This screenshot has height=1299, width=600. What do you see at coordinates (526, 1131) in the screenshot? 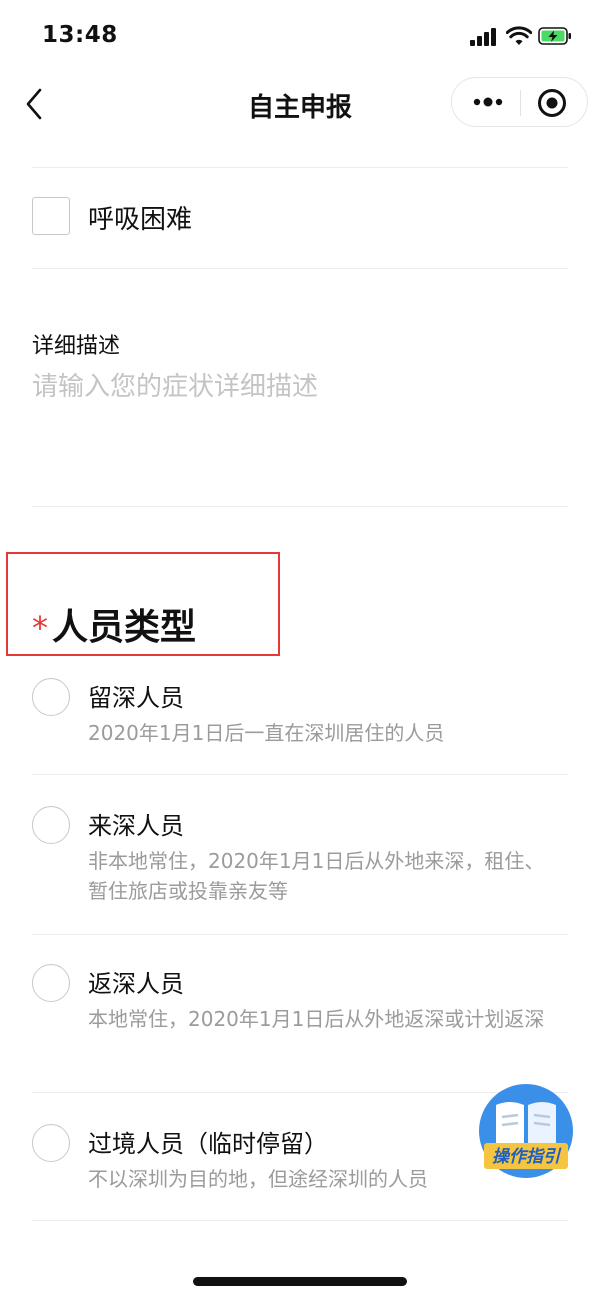
I see `operation-guide-button: 操作指引` at bounding box center [526, 1131].